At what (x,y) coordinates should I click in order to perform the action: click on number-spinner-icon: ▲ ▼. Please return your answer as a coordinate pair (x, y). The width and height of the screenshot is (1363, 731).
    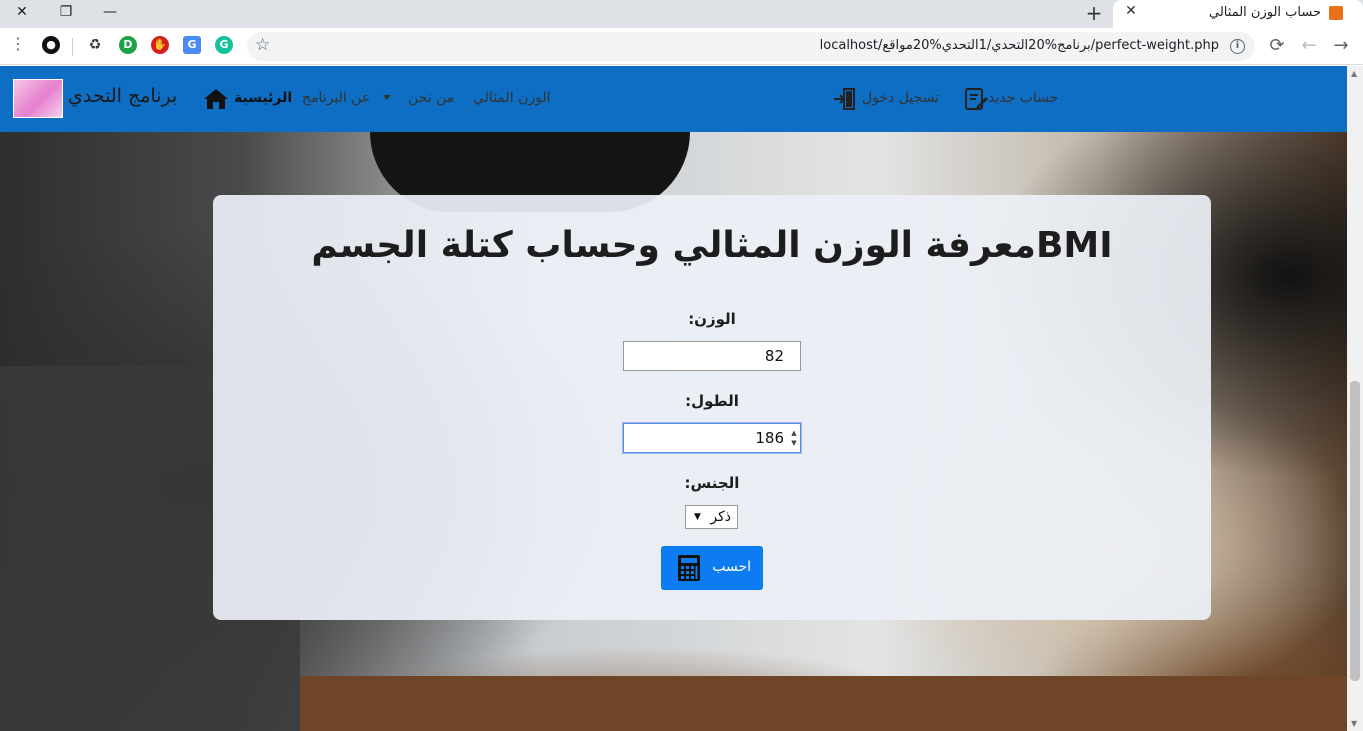
    Looking at the image, I should click on (794, 438).